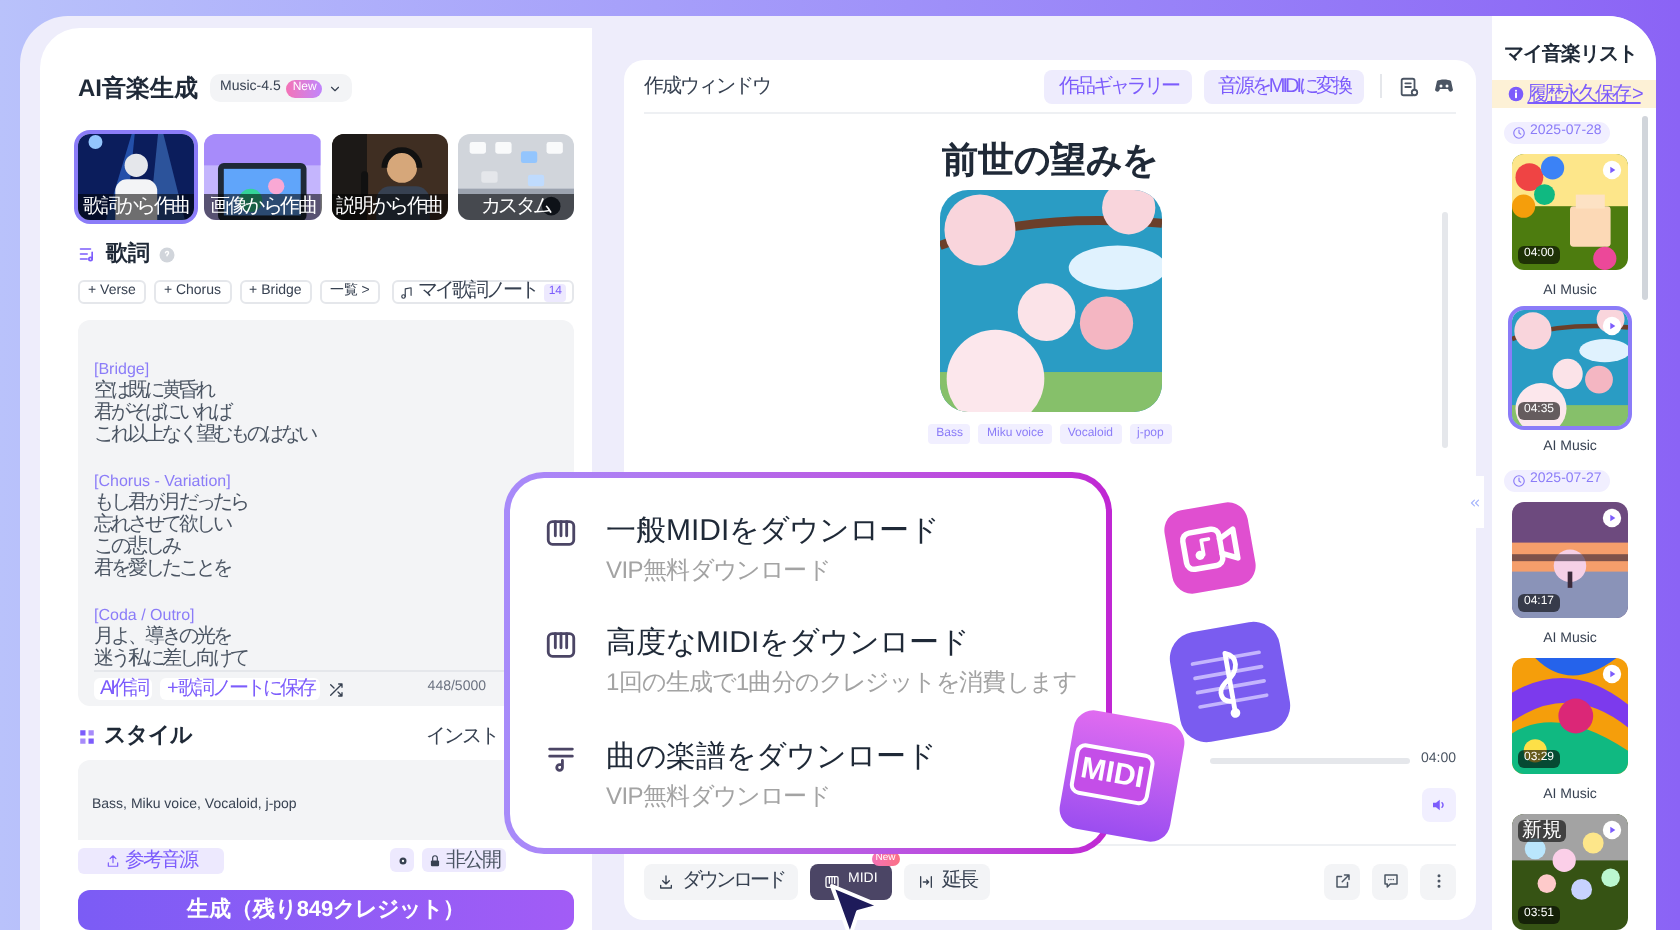 Image resolution: width=1680 pixels, height=930 pixels. What do you see at coordinates (666, 881) in the screenshot?
I see `download-icon` at bounding box center [666, 881].